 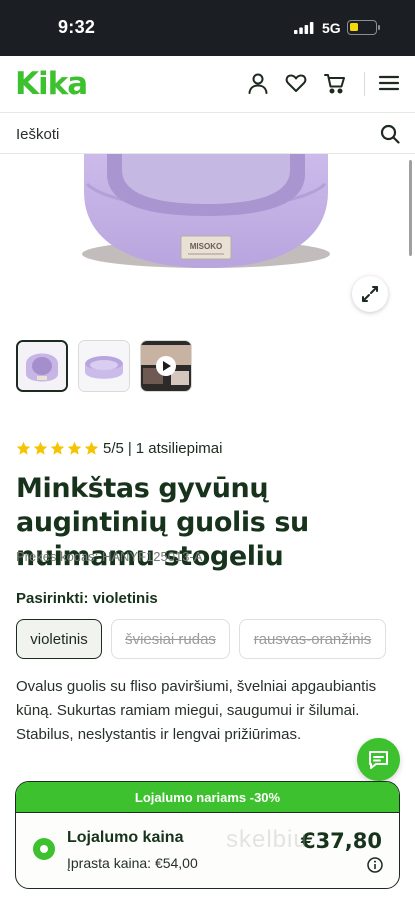 I want to click on network-type: 5G, so click(x=331, y=28).